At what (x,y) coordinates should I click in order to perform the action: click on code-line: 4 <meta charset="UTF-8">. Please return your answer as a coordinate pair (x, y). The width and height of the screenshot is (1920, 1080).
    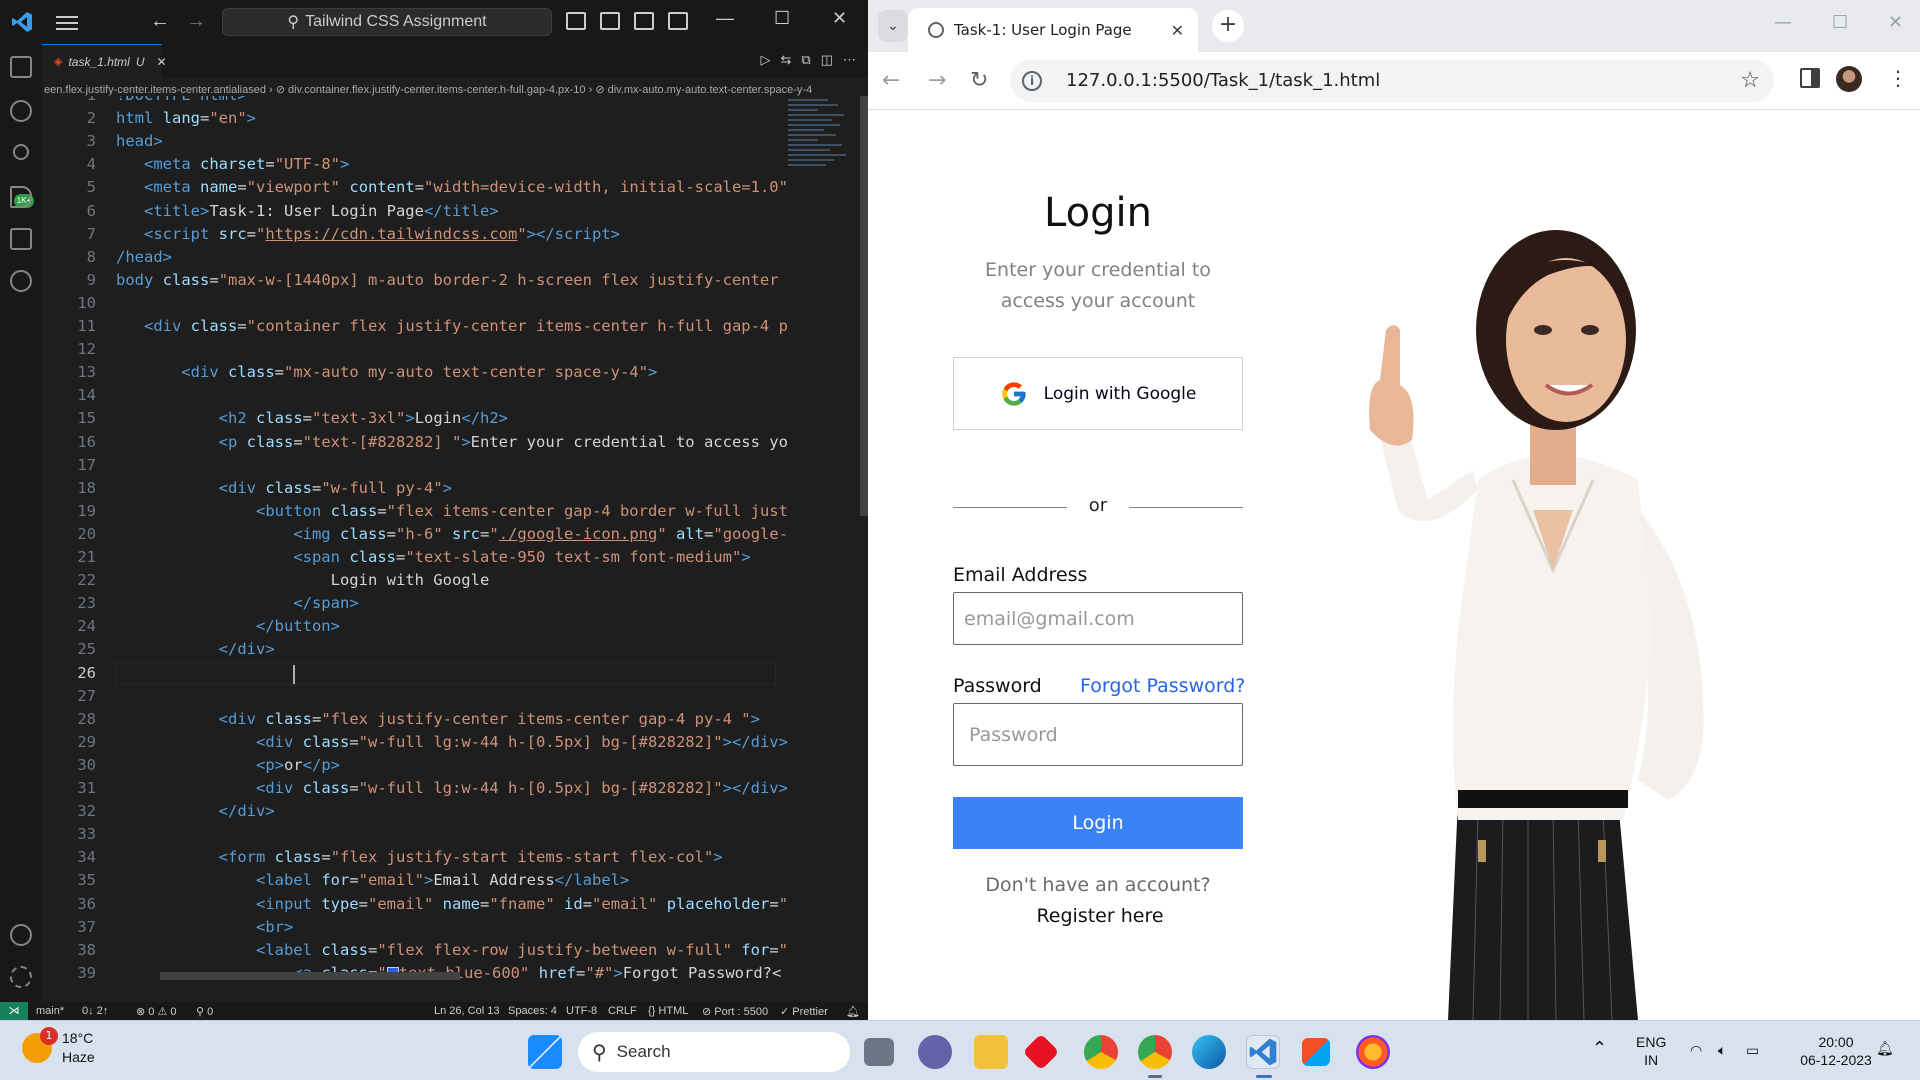
    Looking at the image, I should click on (455, 164).